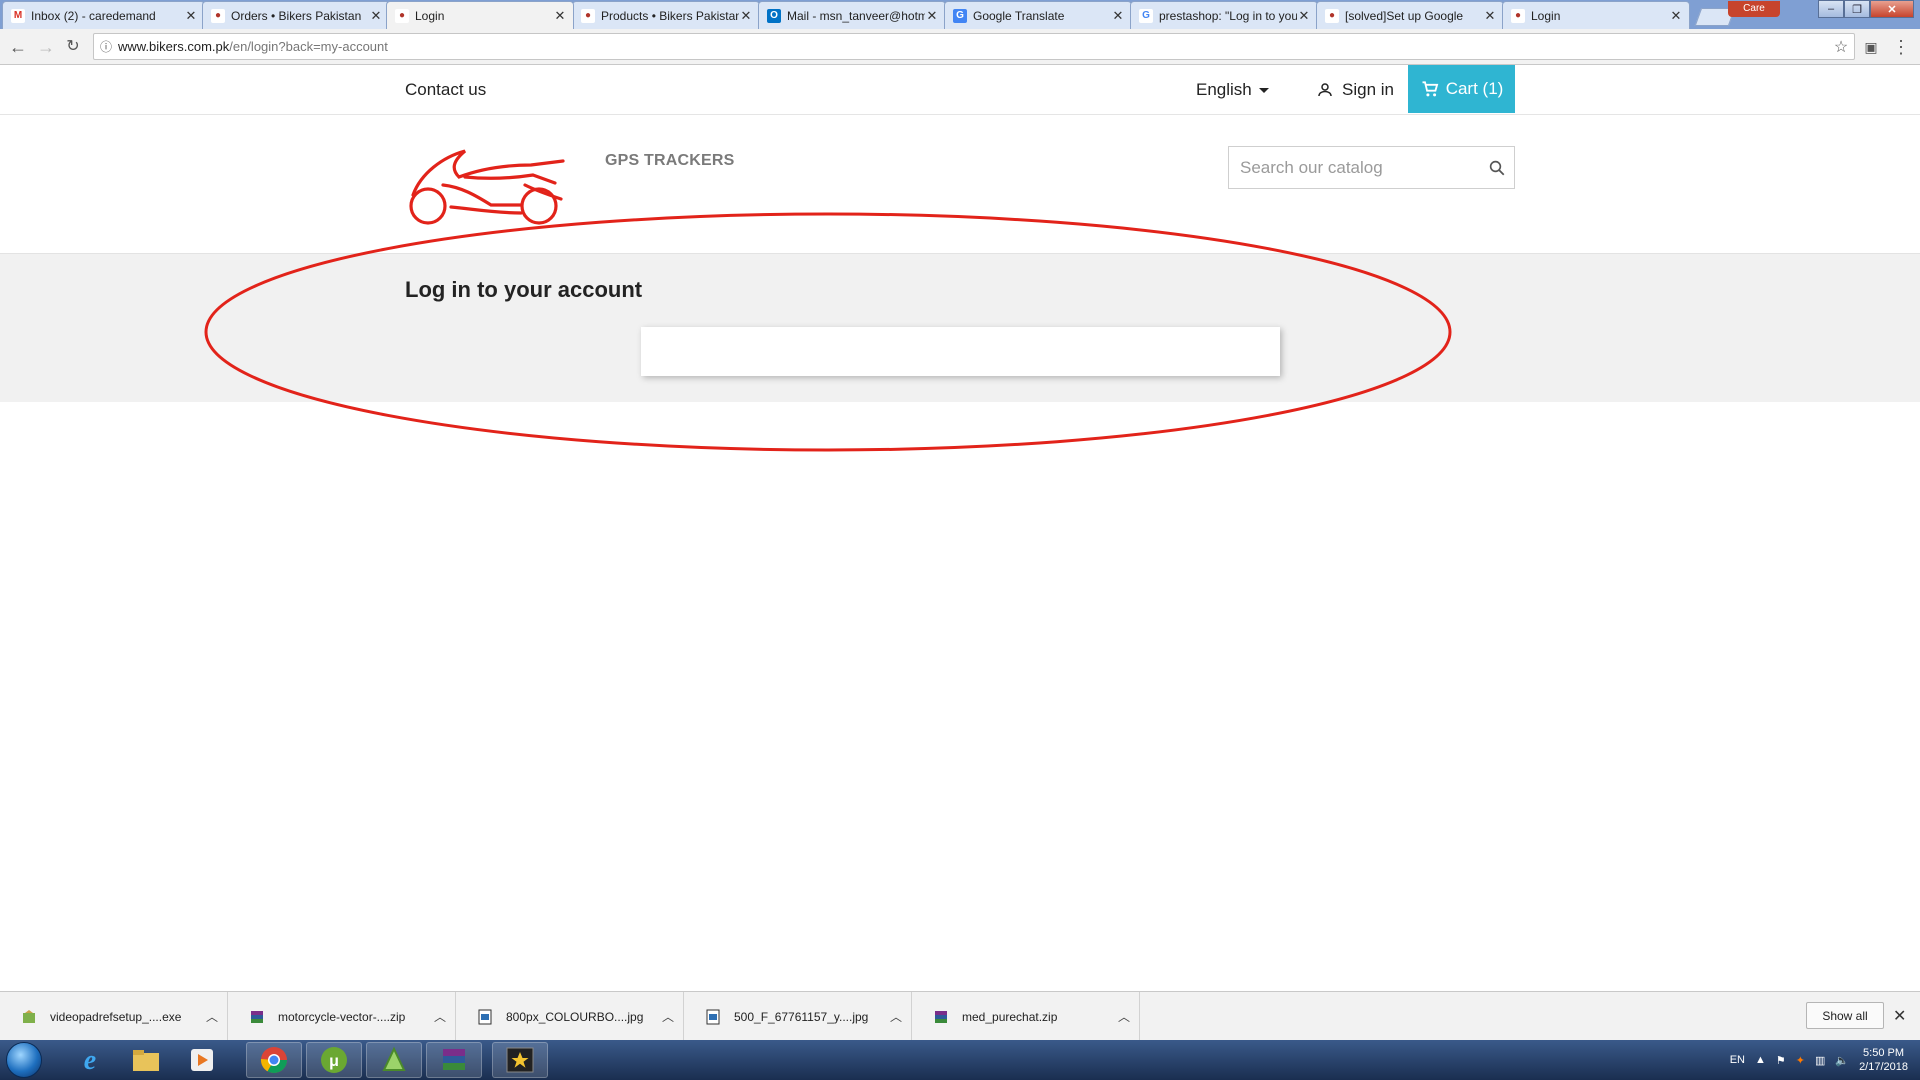 The width and height of the screenshot is (1920, 1080). Describe the element at coordinates (1224, 15) in the screenshot. I see `tab-google-search: G prestashop: "Log in to your ✕` at that location.